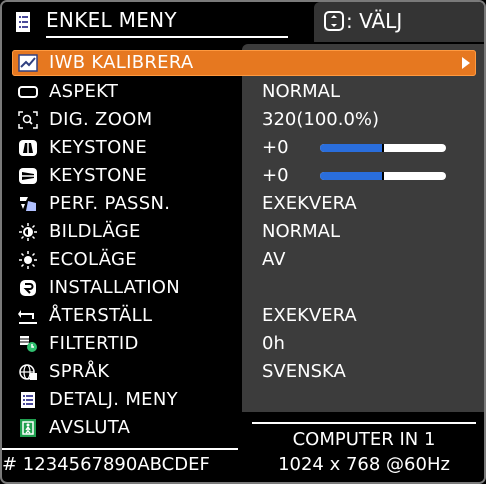  Describe the element at coordinates (334, 21) in the screenshot. I see `select-dpad-icon` at that location.